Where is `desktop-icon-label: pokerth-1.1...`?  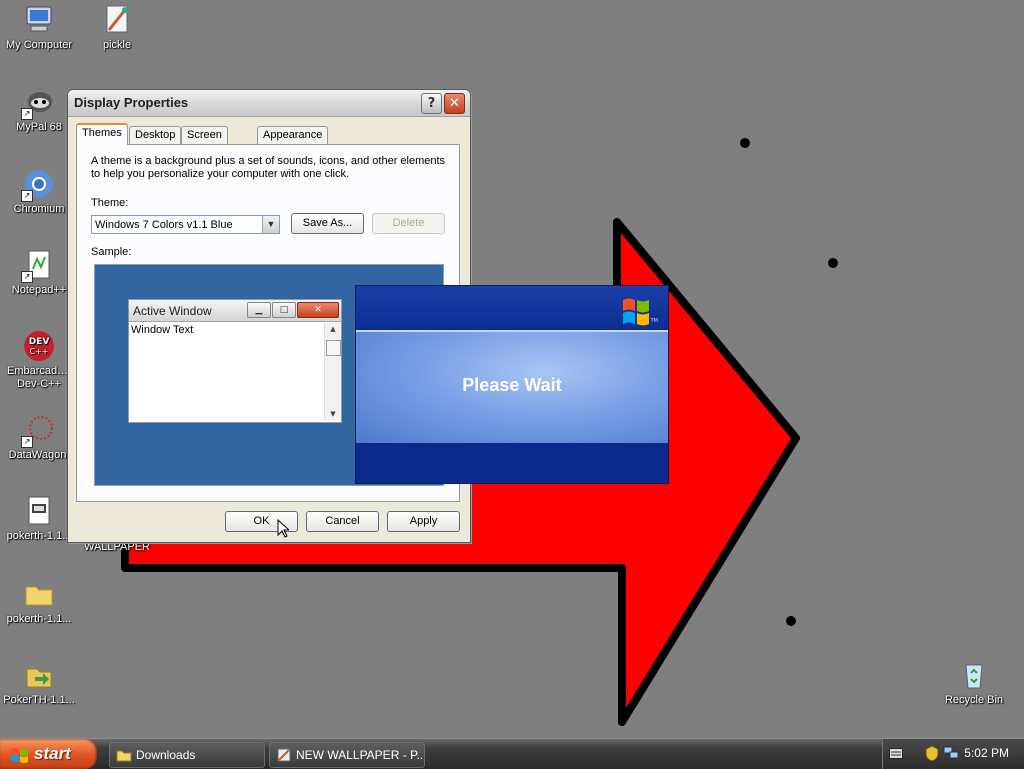
desktop-icon-label: pokerth-1.1... is located at coordinates (39, 619).